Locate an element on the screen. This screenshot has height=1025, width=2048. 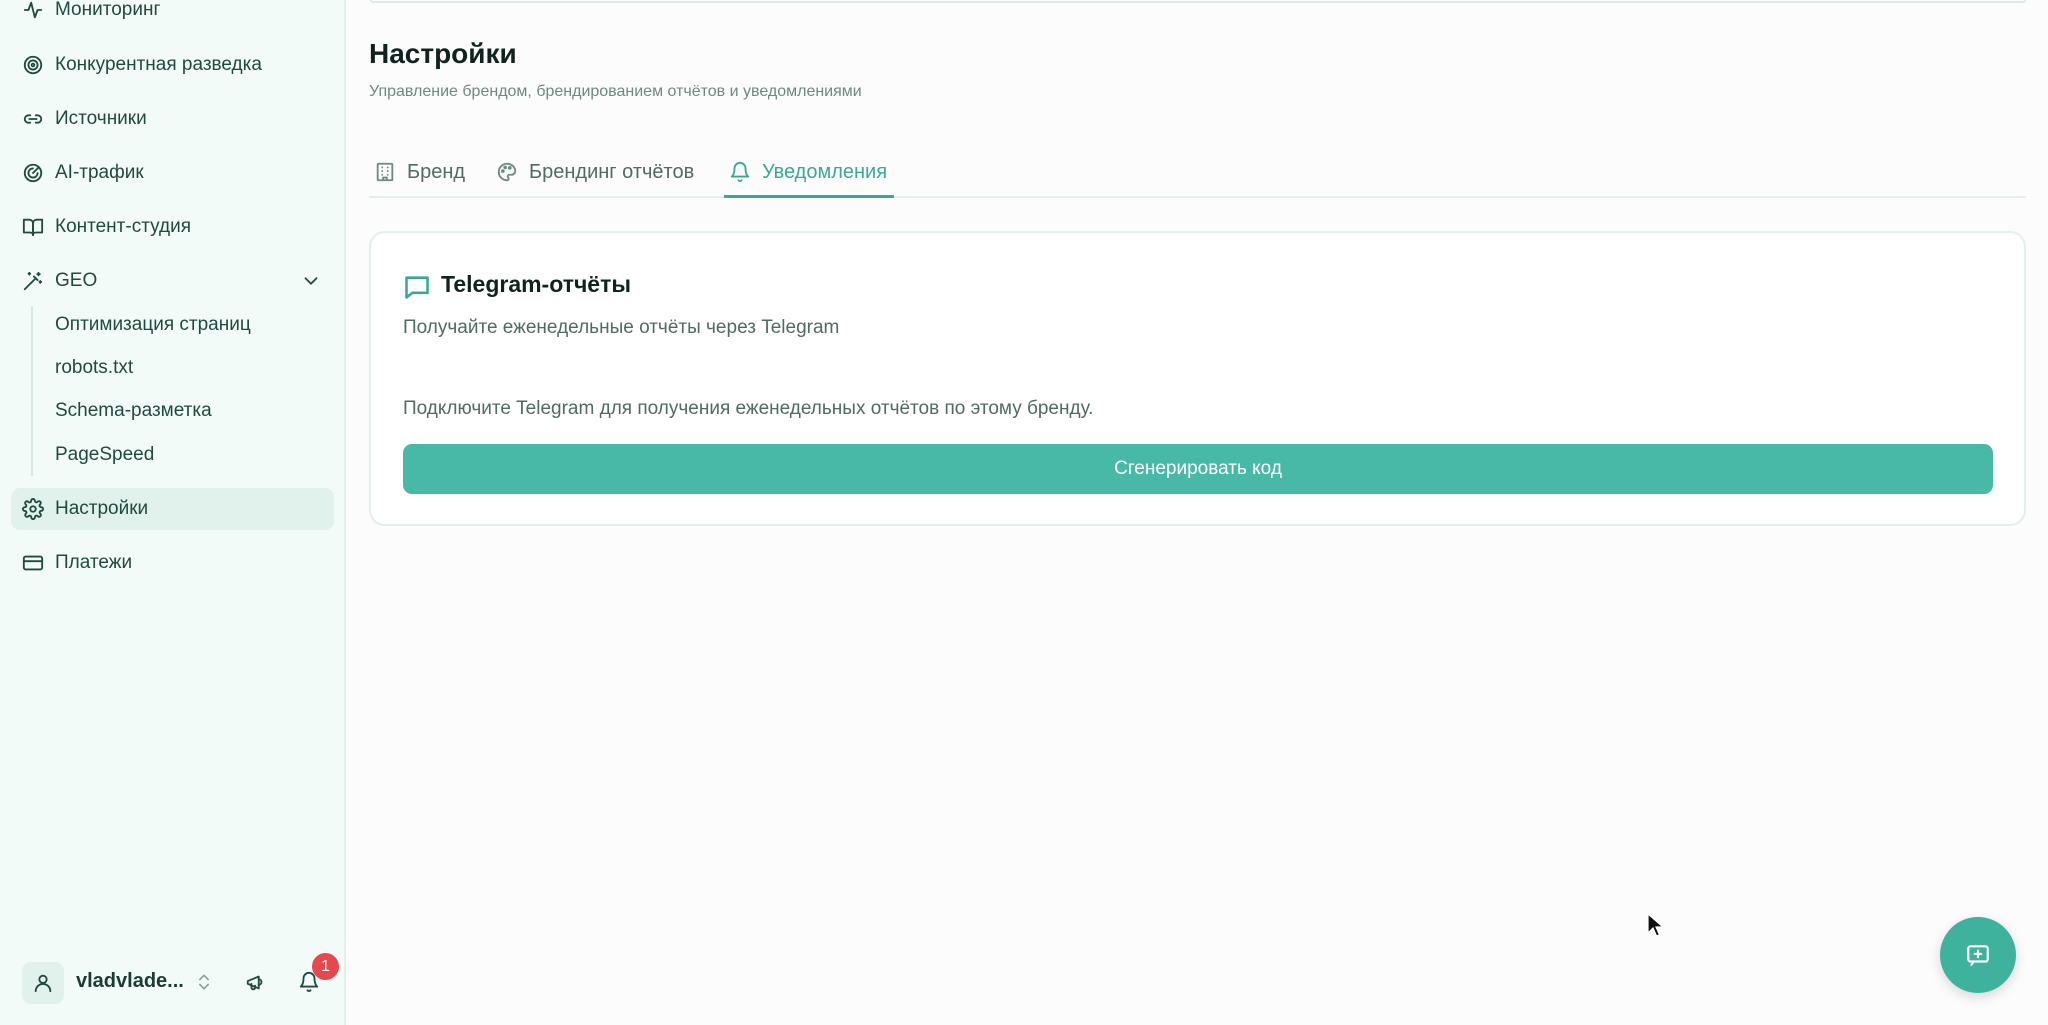
sidebar-item-label: AI-трафик is located at coordinates (99, 172).